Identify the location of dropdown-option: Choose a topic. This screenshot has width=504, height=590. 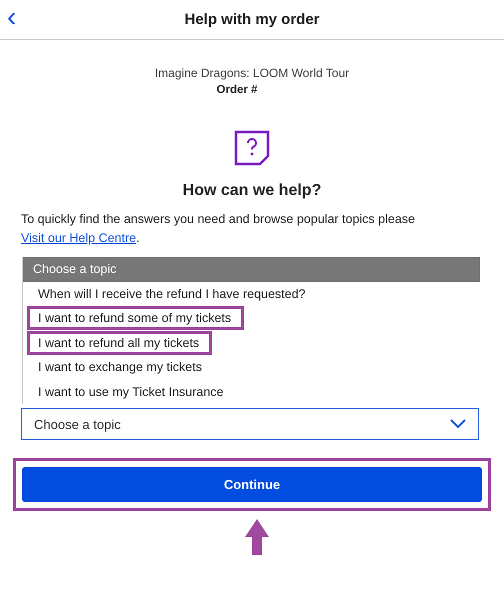
(251, 269).